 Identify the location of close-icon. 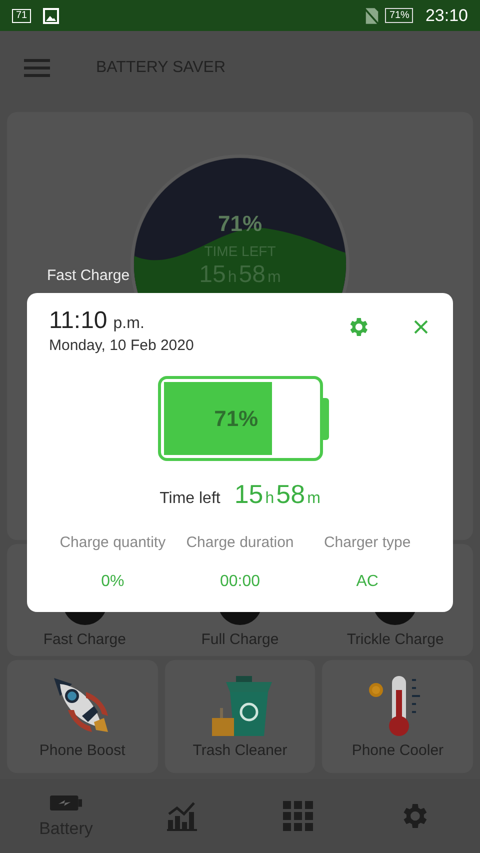
(421, 327).